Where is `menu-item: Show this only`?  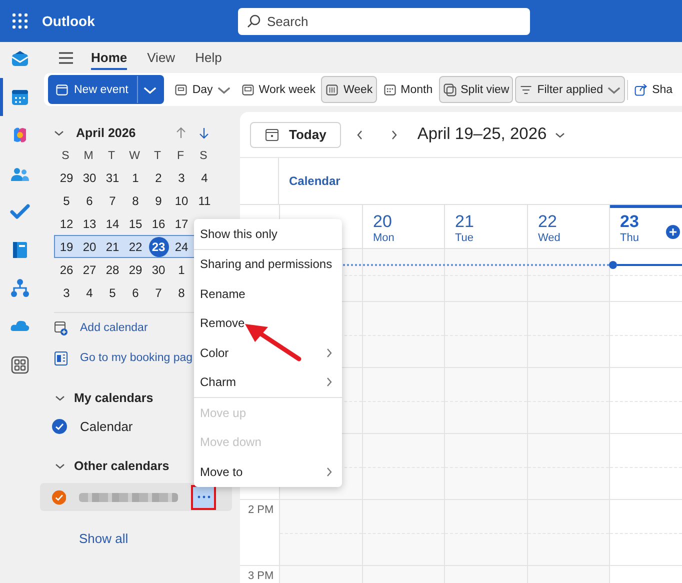 menu-item: Show this only is located at coordinates (268, 233).